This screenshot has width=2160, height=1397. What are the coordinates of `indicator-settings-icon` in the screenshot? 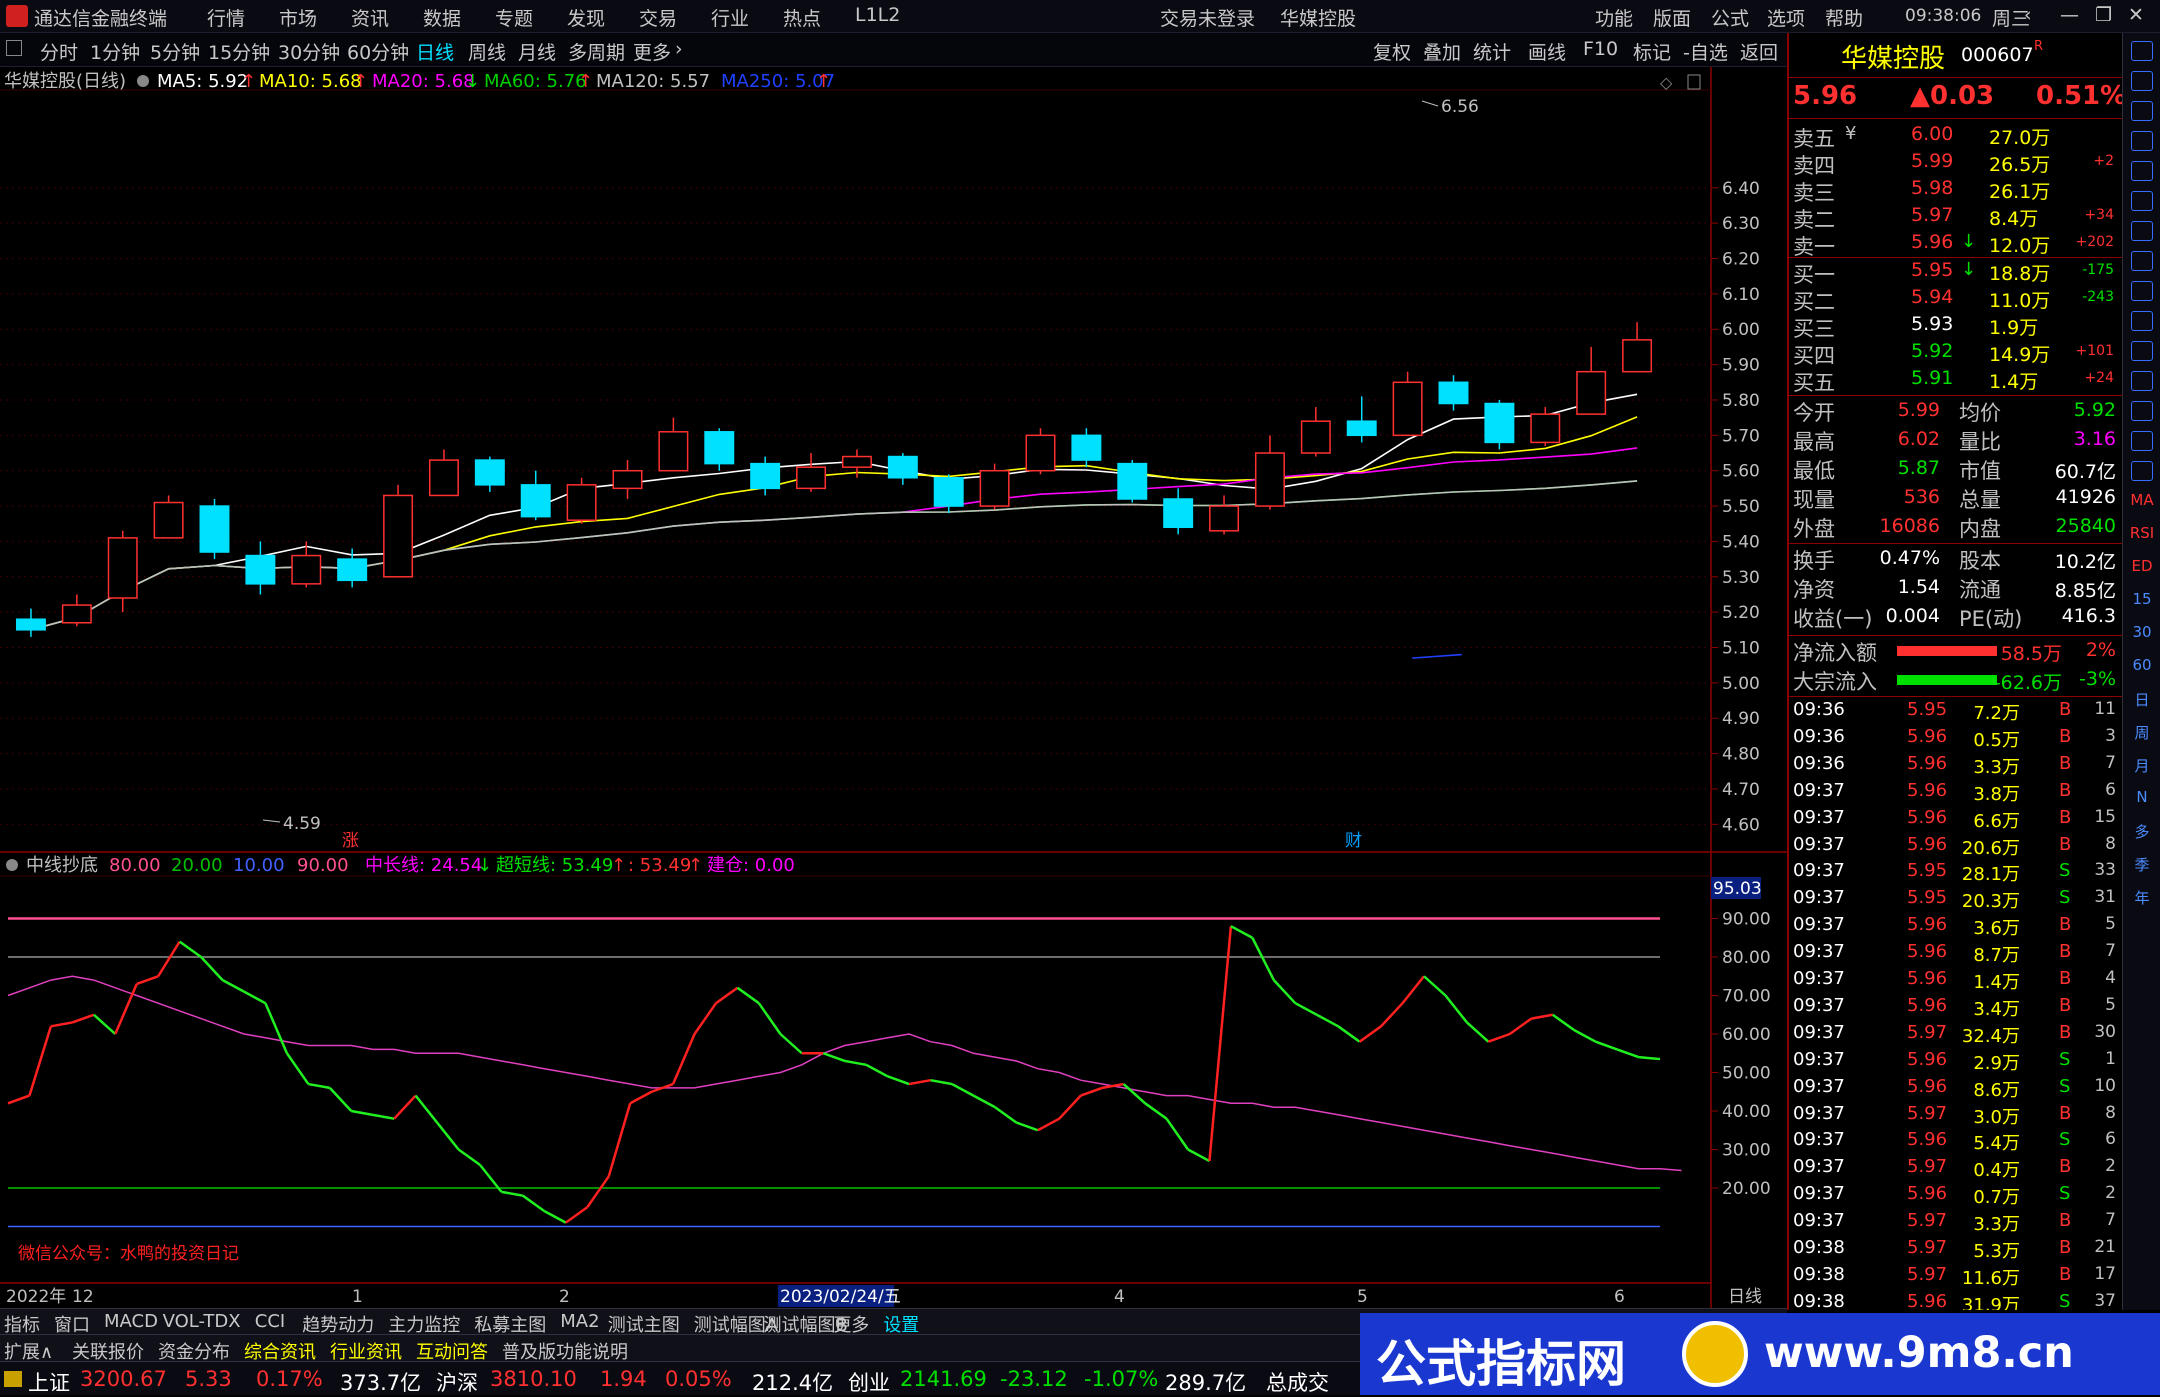 It's located at (12, 865).